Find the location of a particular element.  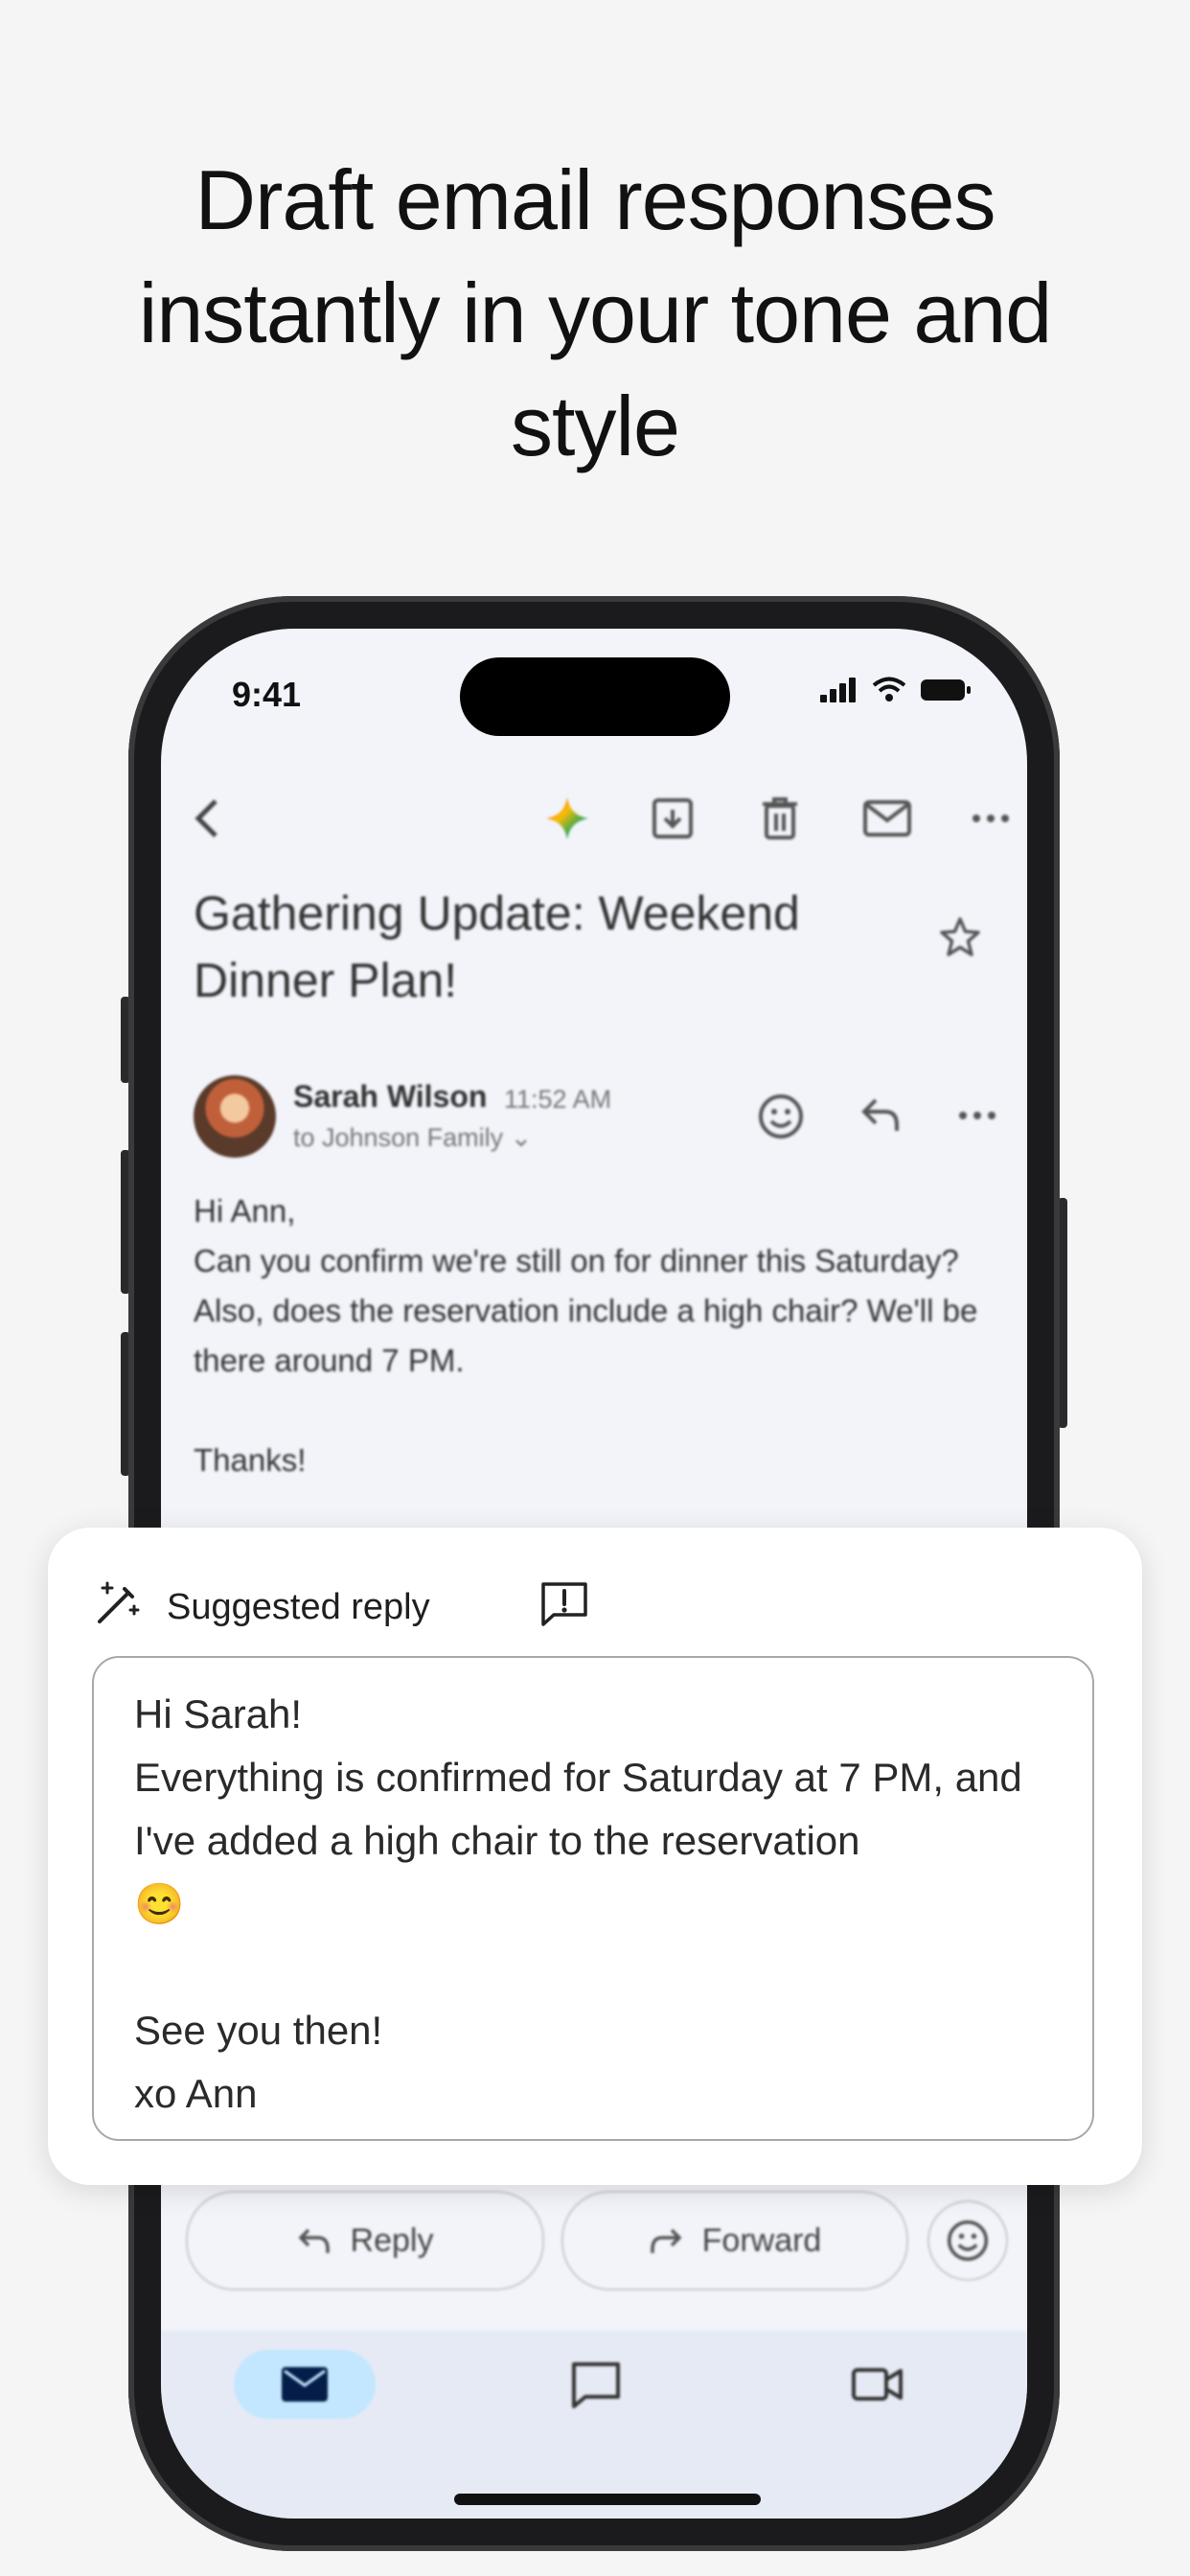

wifi-icon is located at coordinates (889, 689).